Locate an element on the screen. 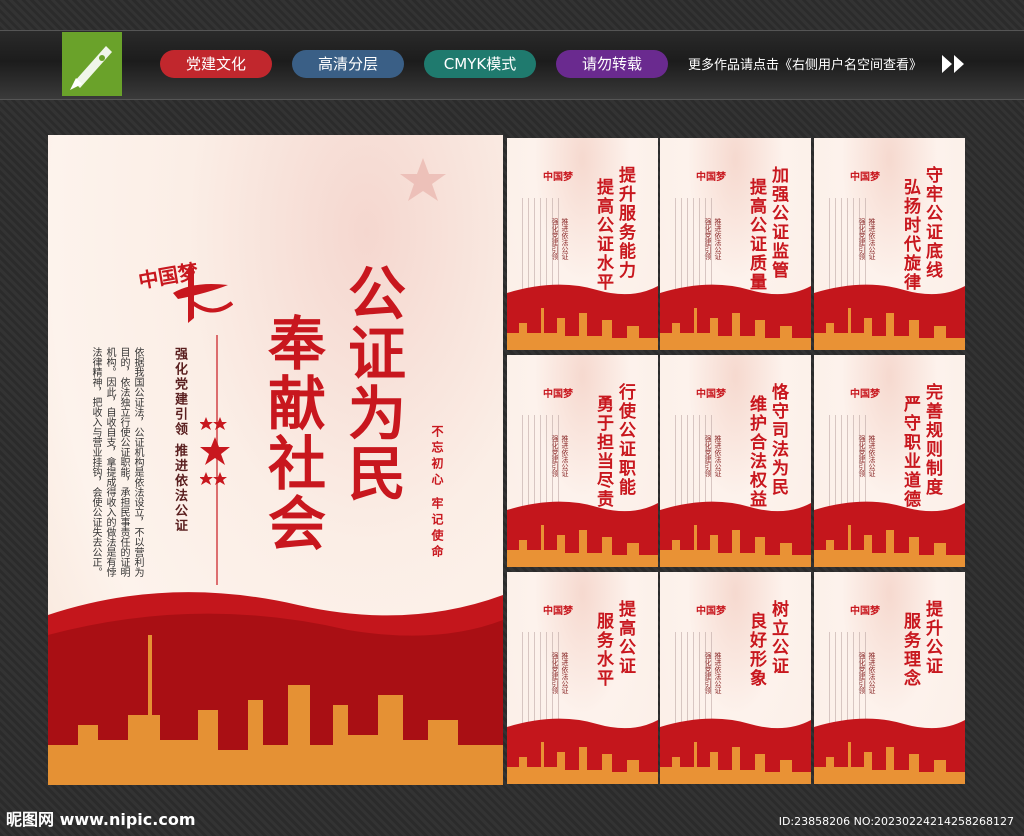 The height and width of the screenshot is (836, 1024). poster-3: 中国梦守牢公证底线弘扬时代旋律强化党建引领推进依法公证 is located at coordinates (889, 244).